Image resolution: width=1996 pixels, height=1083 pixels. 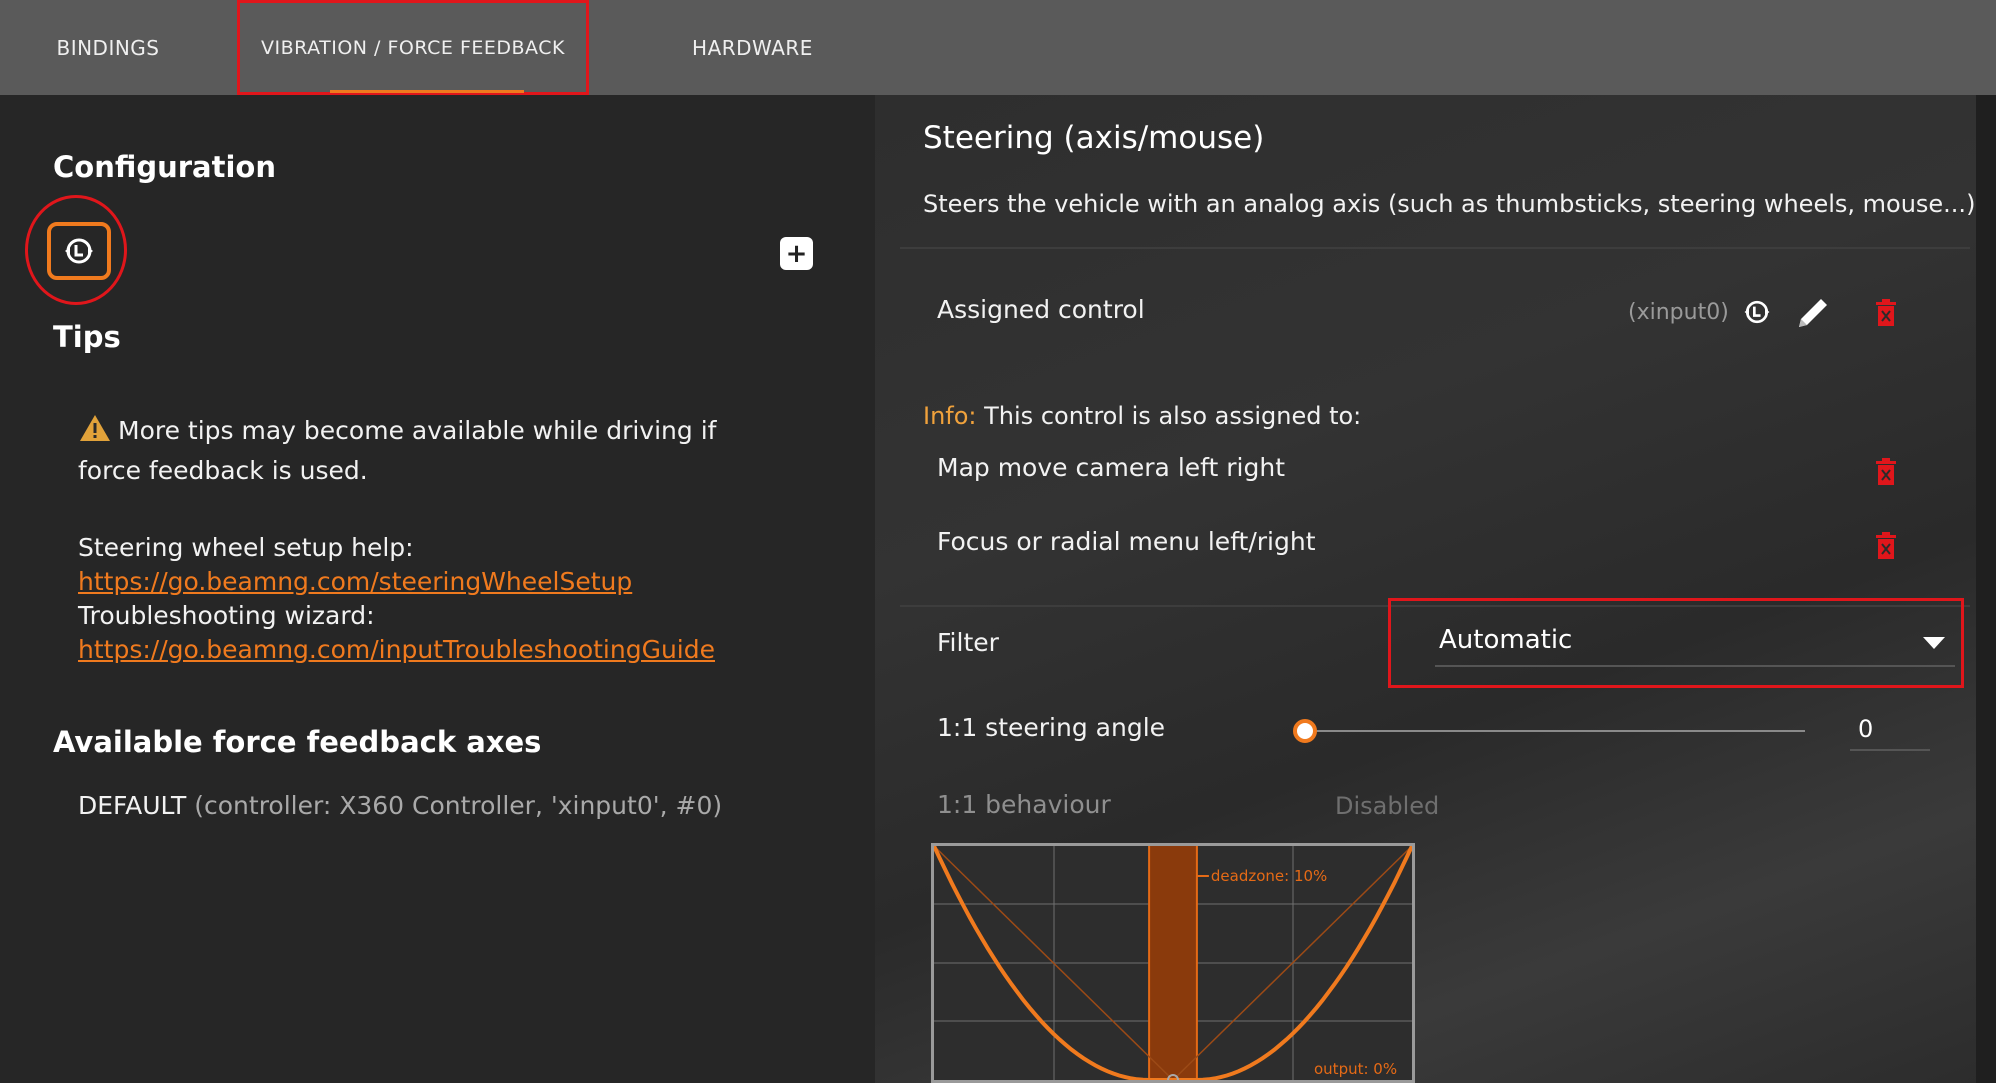 What do you see at coordinates (427, 91) in the screenshot?
I see `active-tab-underline` at bounding box center [427, 91].